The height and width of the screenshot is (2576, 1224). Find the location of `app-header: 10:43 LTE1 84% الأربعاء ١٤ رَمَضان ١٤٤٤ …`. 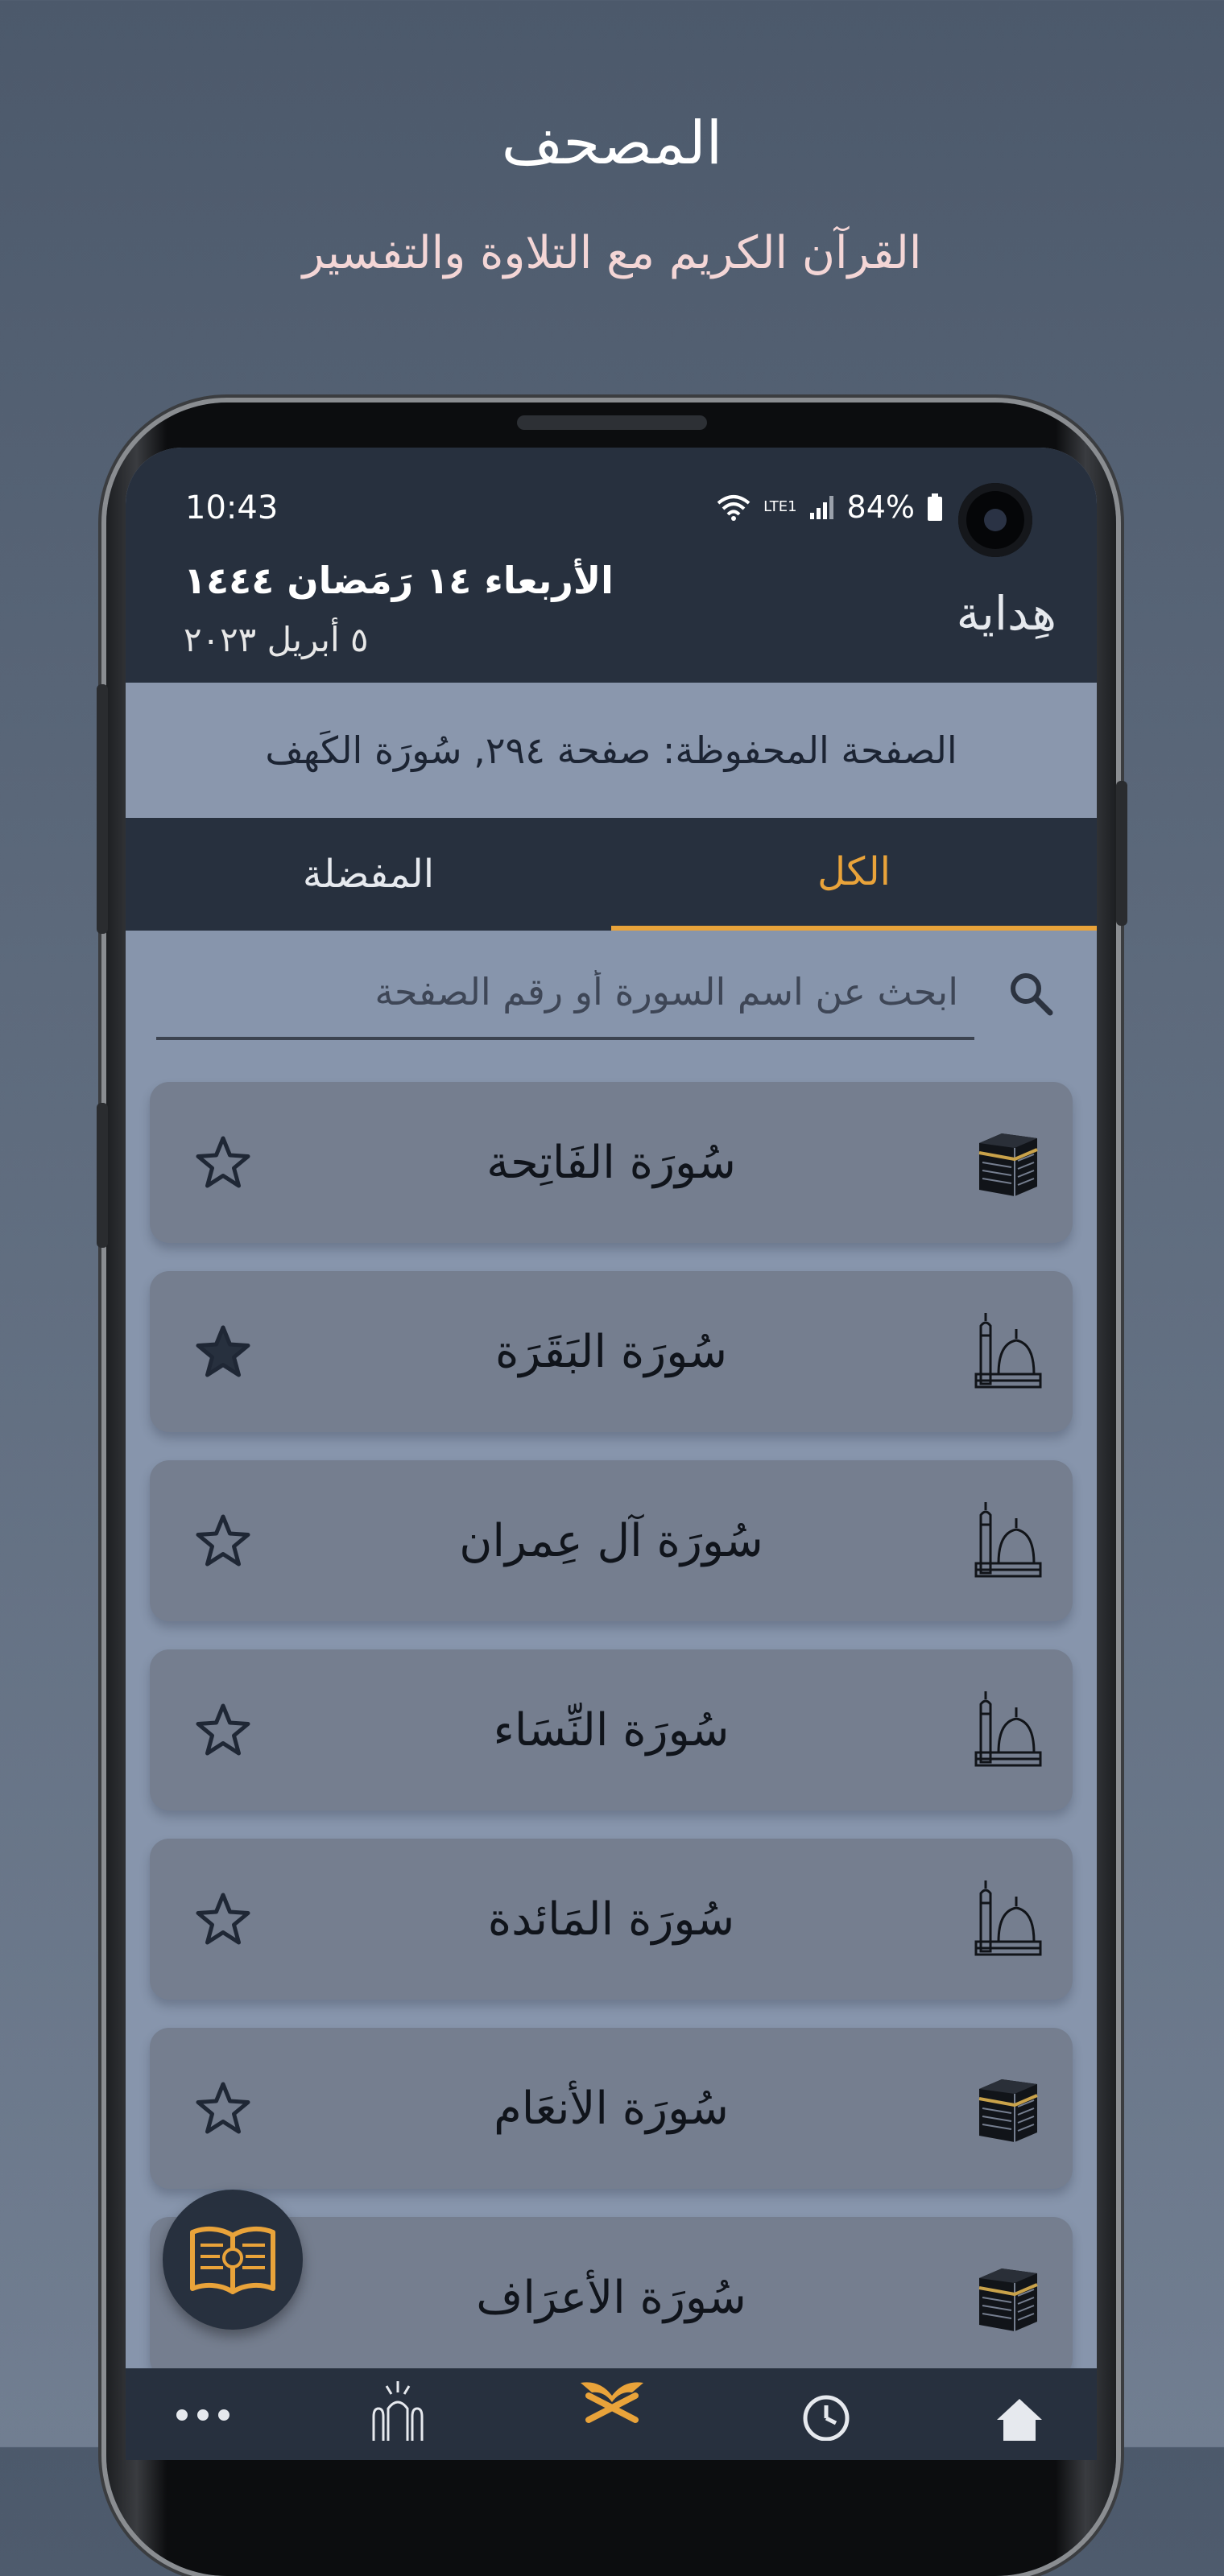

app-header: 10:43 LTE1 84% الأربعاء ١٤ رَمَضان ١٤٤٤ … is located at coordinates (611, 565).